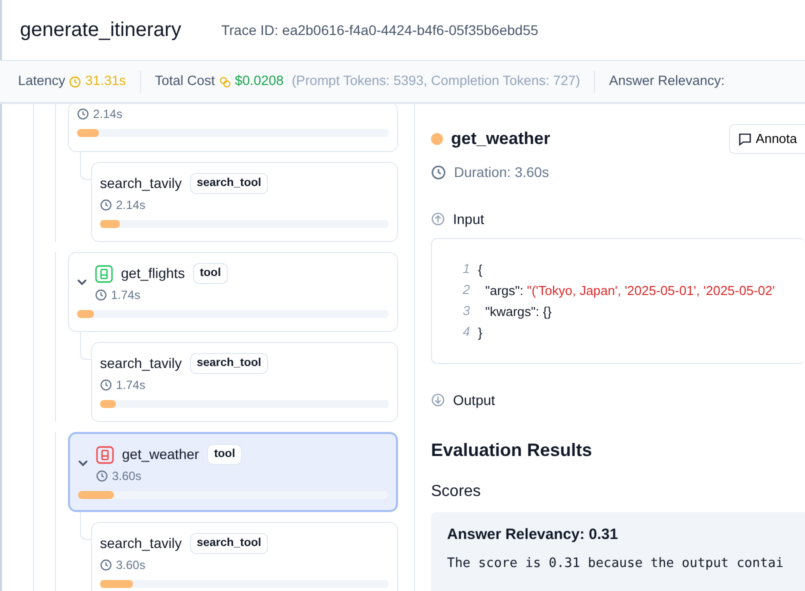 The width and height of the screenshot is (805, 591). What do you see at coordinates (468, 219) in the screenshot?
I see `input-label: Input` at bounding box center [468, 219].